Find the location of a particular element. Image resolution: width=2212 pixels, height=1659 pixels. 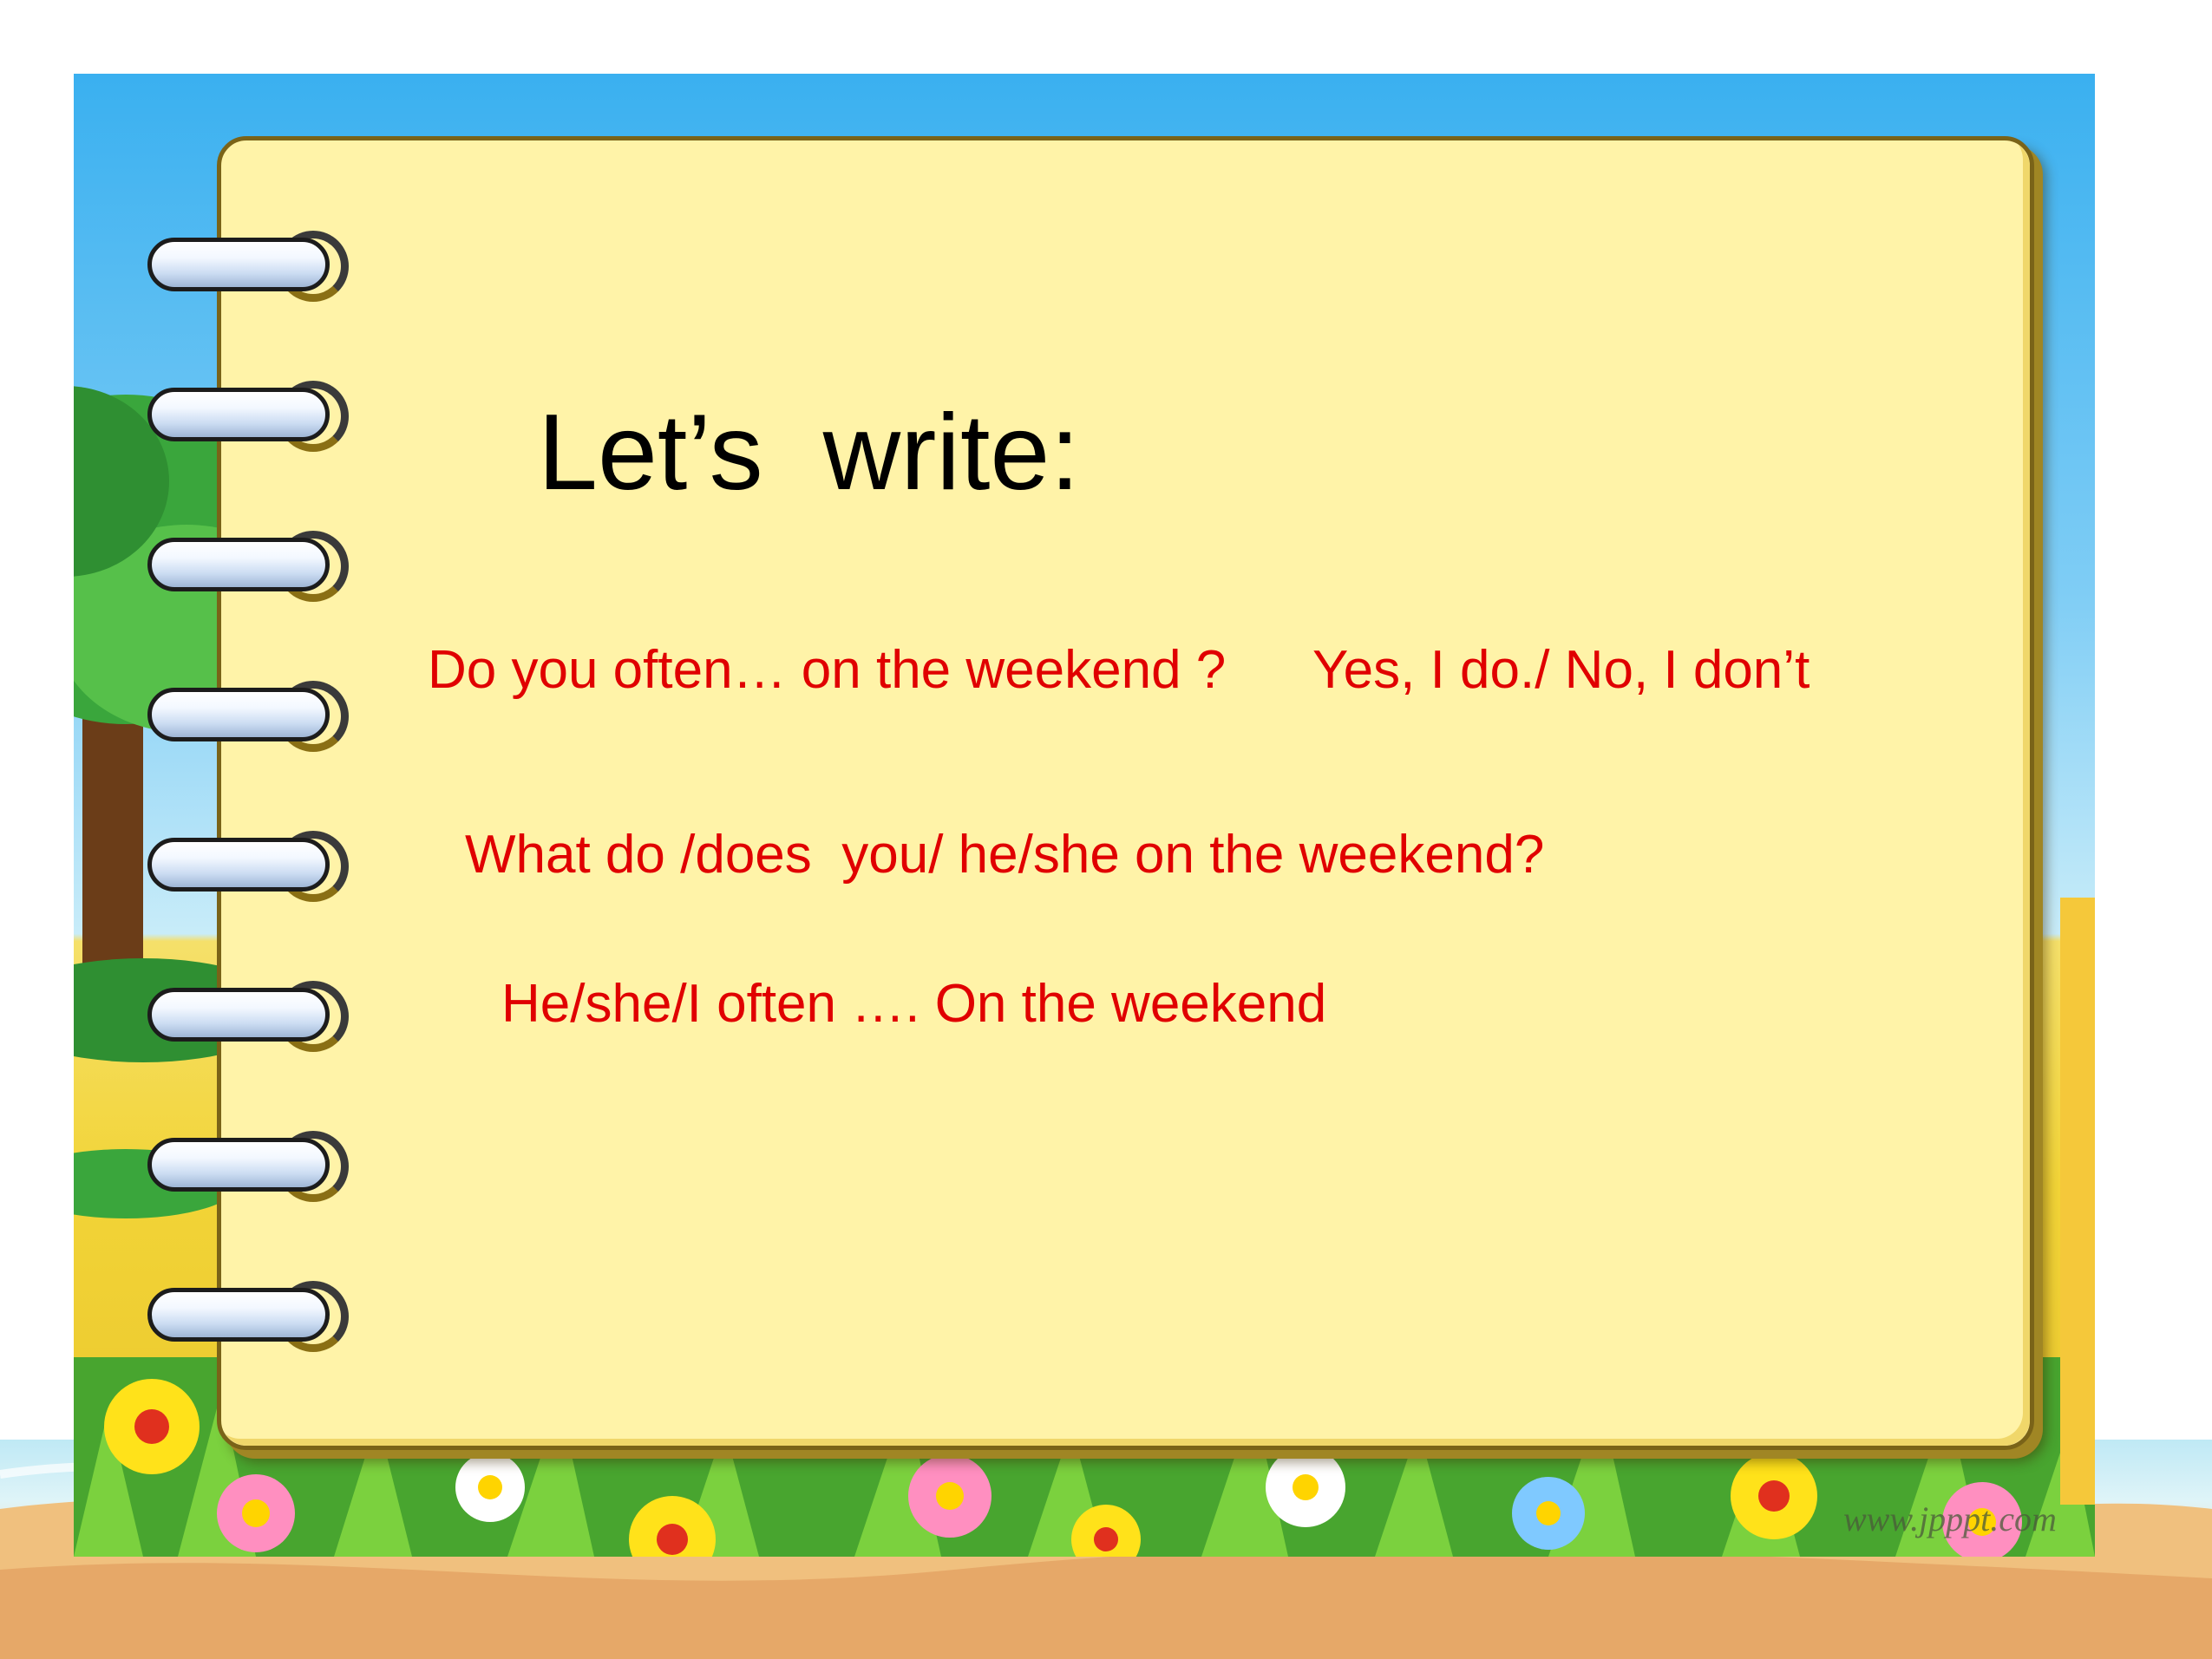

watermark-text: www.jpppt.com is located at coordinates (1950, 1518).